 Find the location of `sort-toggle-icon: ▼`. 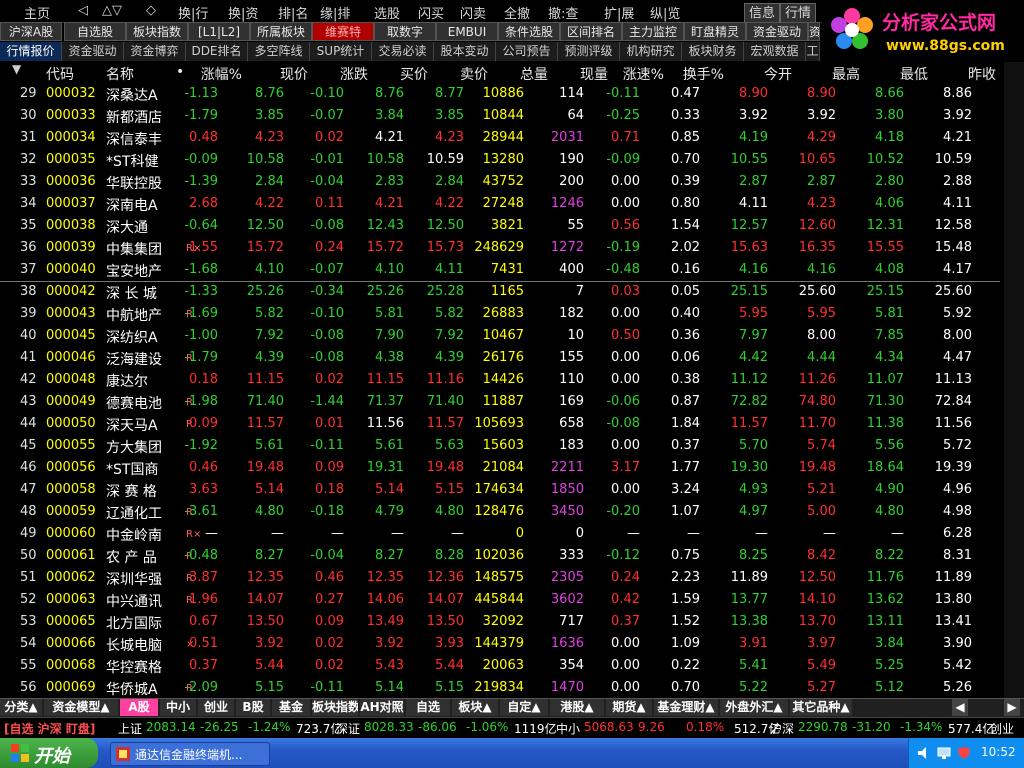

sort-toggle-icon: ▼ is located at coordinates (16, 69).